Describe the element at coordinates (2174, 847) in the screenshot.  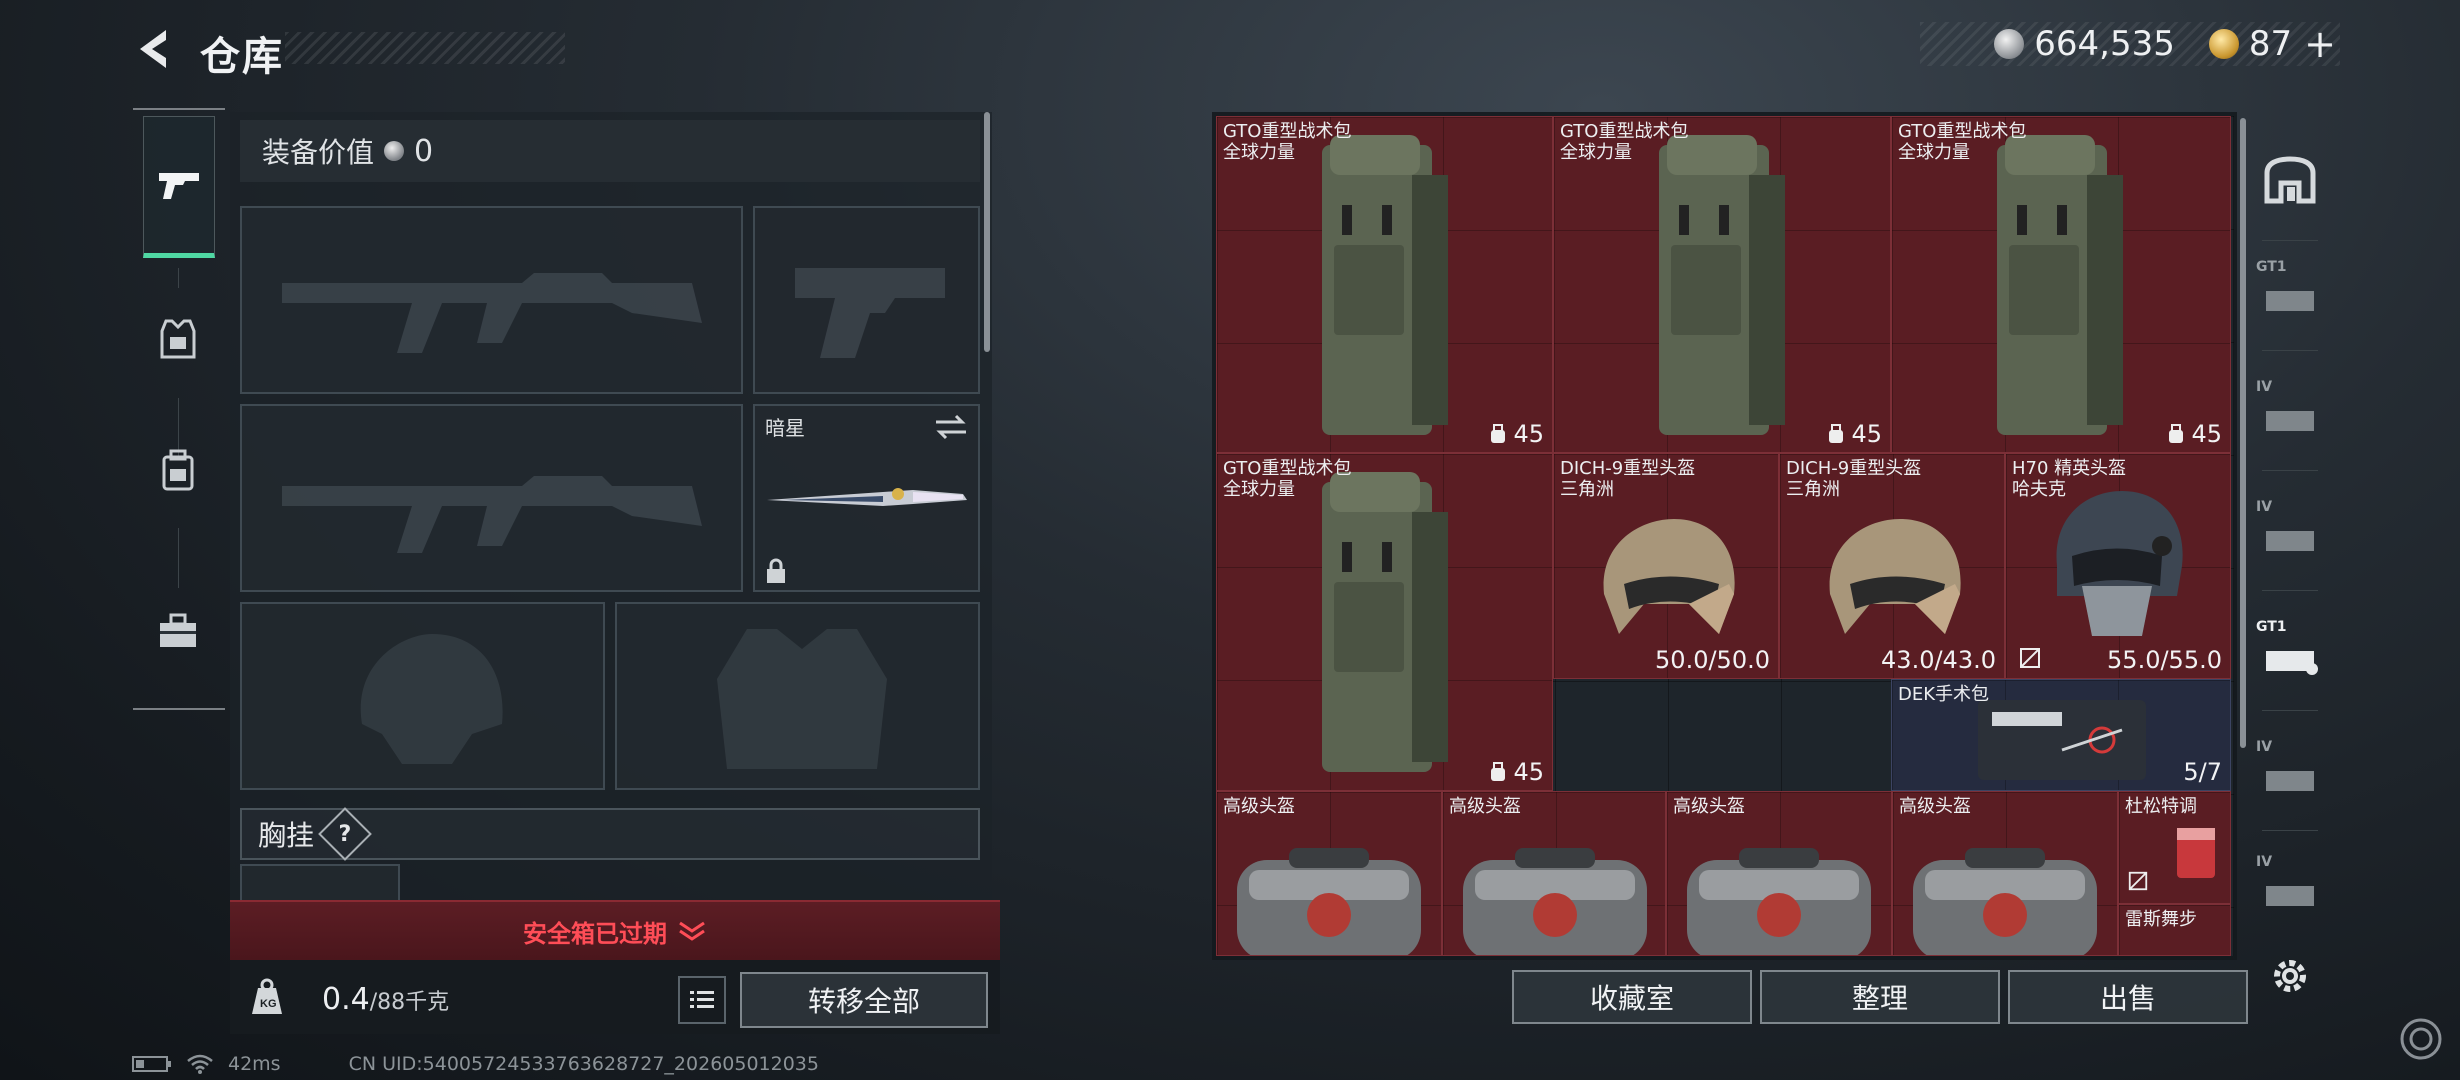
I see `stash-item-drink: 杜松特调` at that location.